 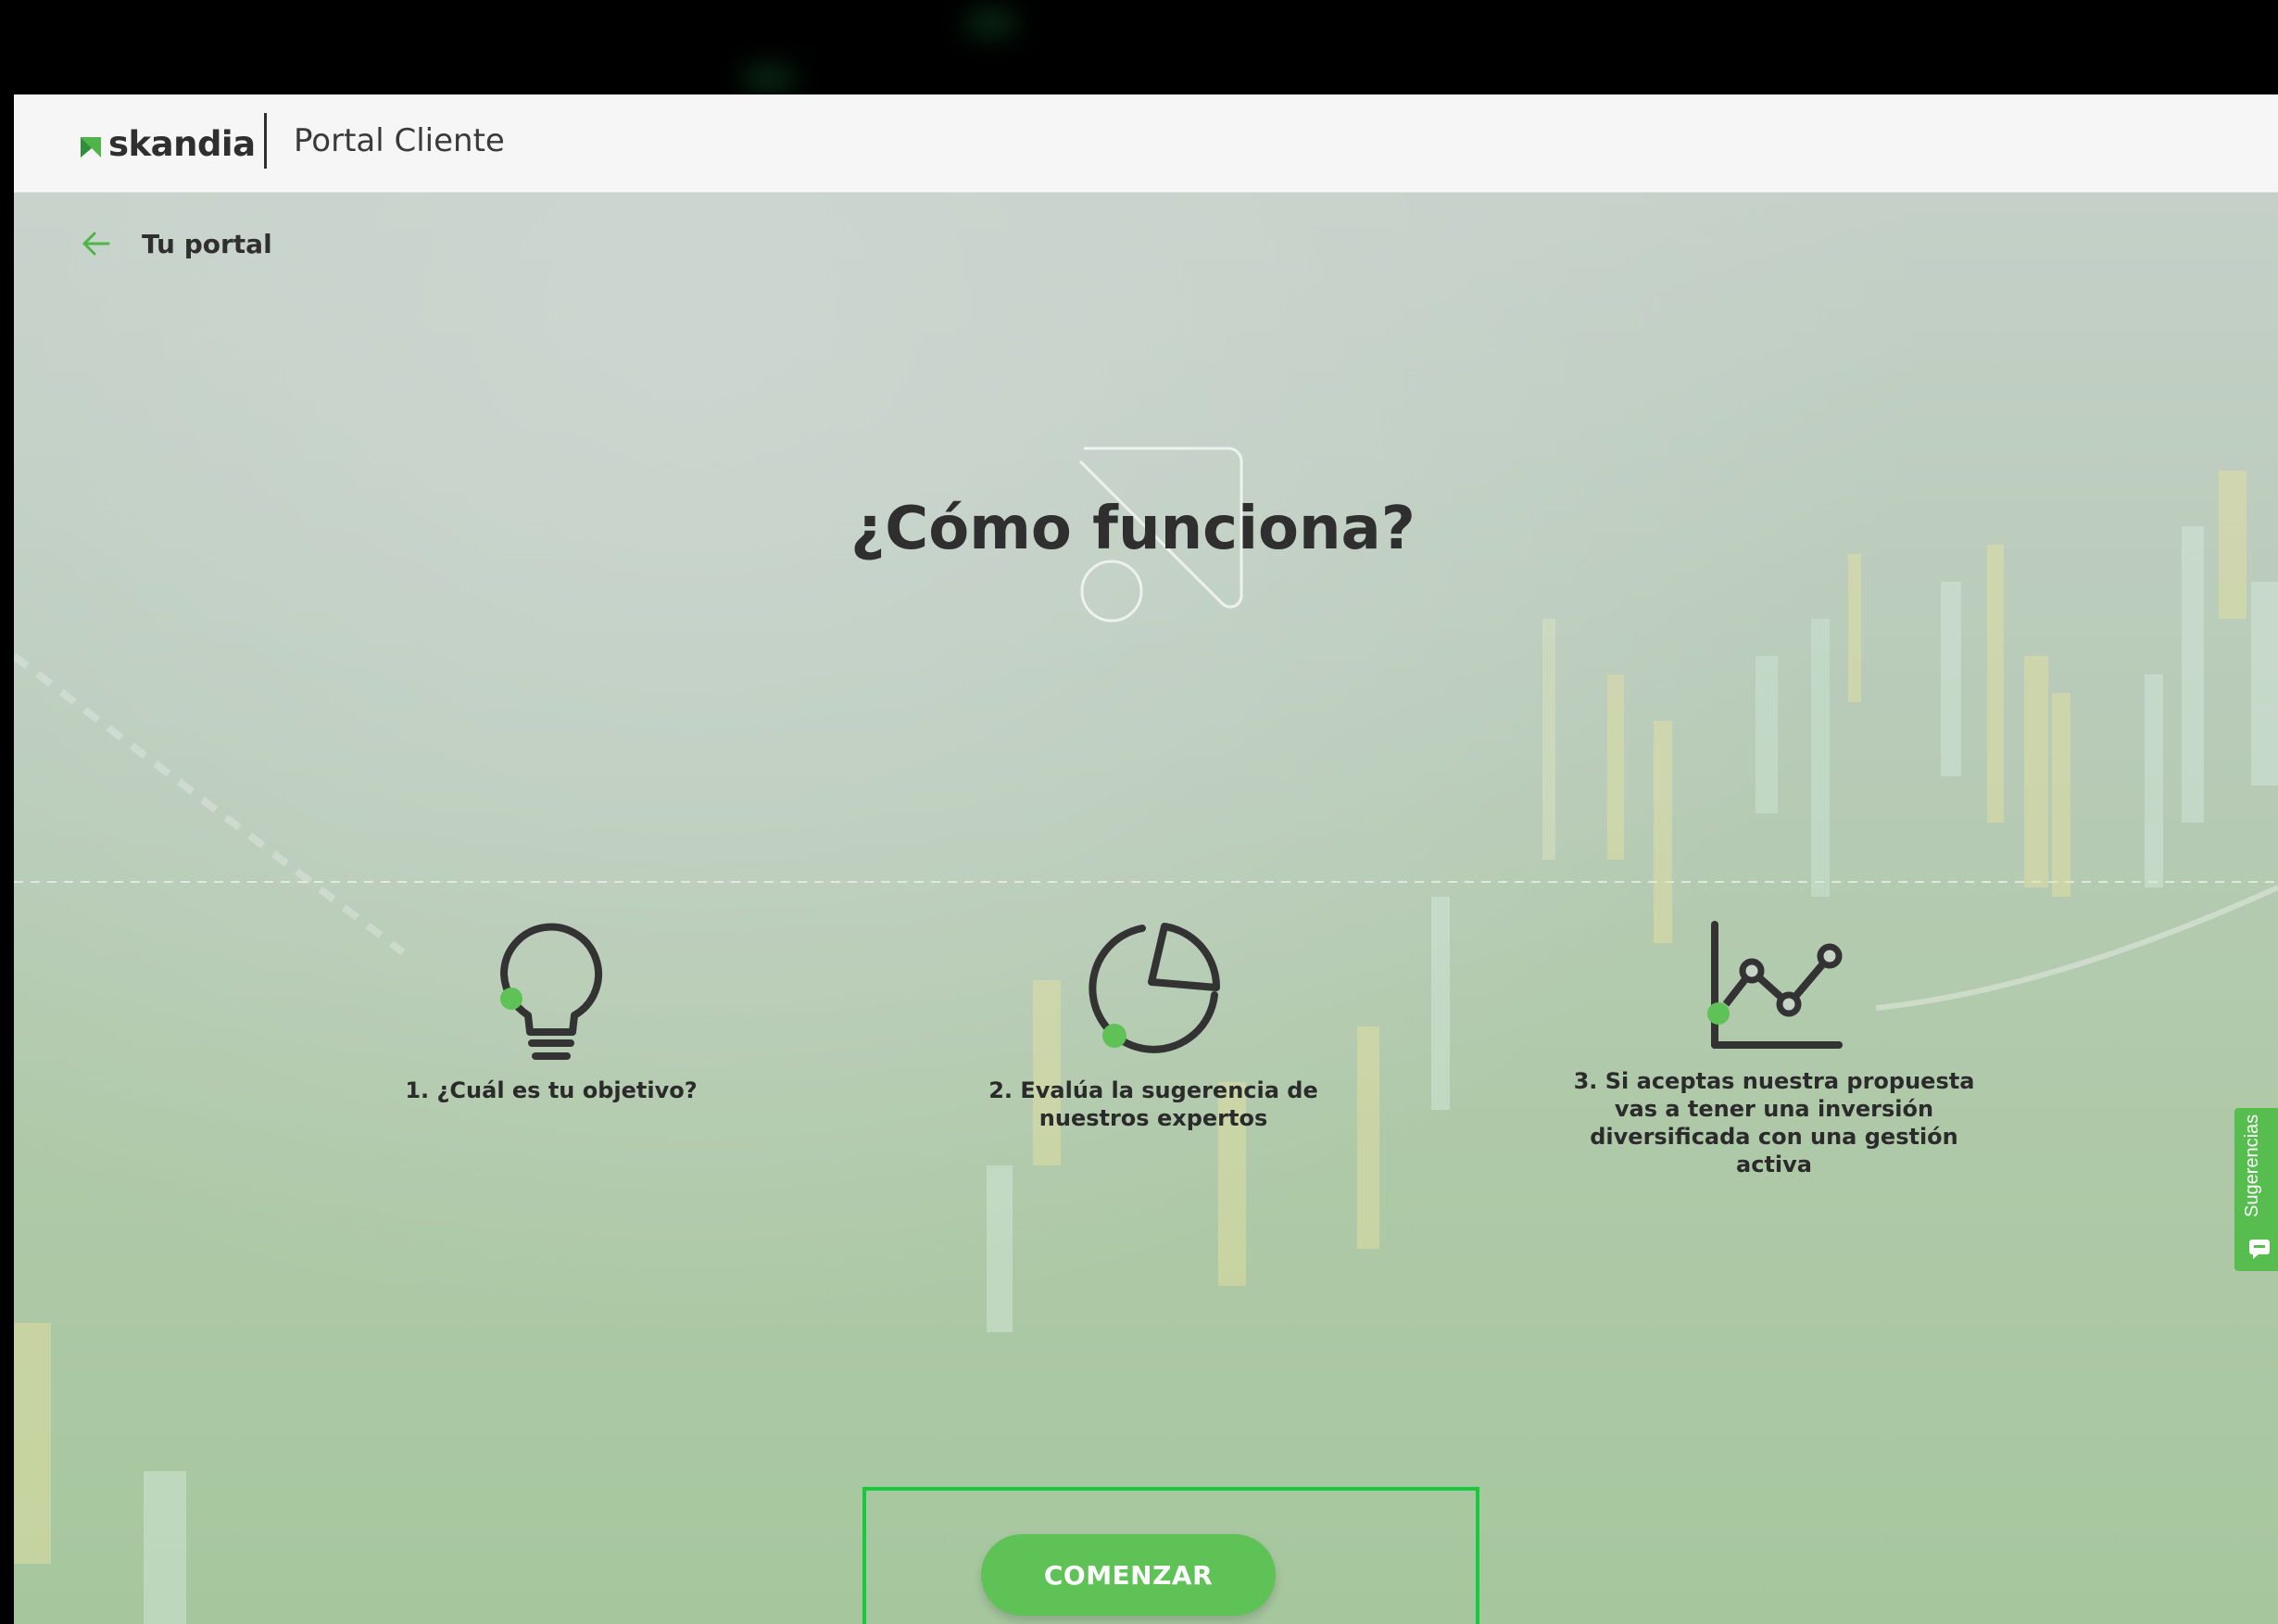 I want to click on feedback-tab: Sugerencias, so click(x=2256, y=1189).